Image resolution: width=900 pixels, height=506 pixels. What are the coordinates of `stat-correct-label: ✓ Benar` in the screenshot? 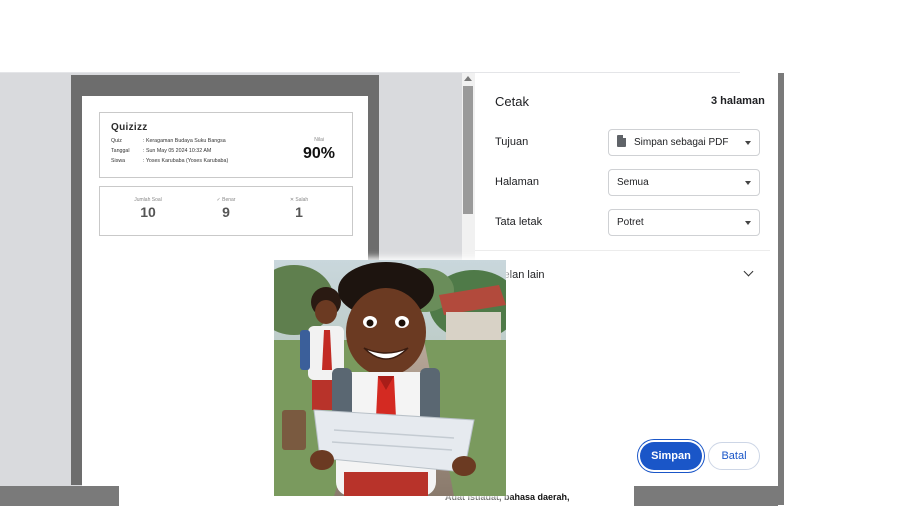 It's located at (226, 200).